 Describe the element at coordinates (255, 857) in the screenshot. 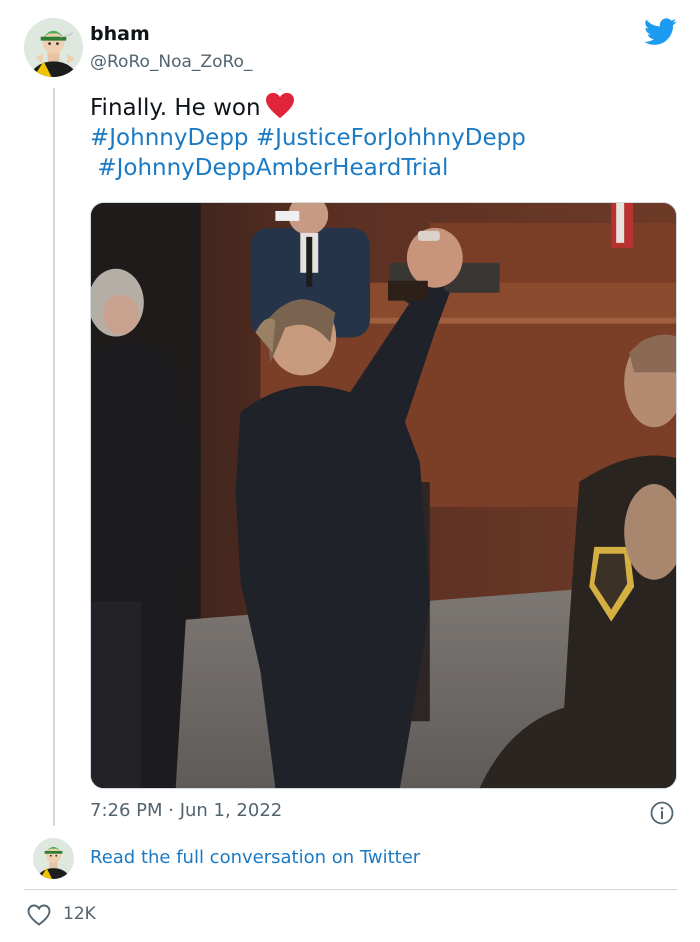

I see `read-full-conversation-link: Read the full conversation on Twitter` at that location.